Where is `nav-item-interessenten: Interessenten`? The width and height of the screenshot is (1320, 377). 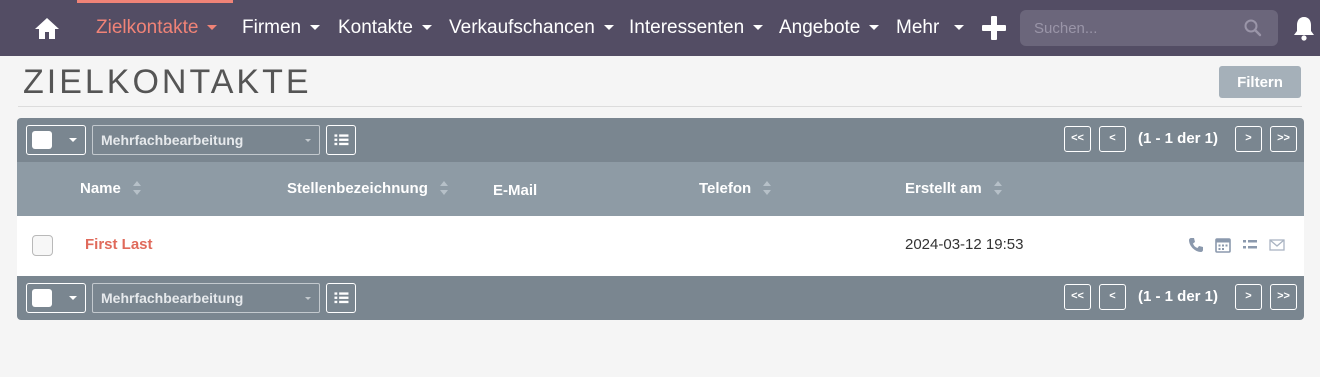
nav-item-interessenten: Interessenten is located at coordinates (696, 28).